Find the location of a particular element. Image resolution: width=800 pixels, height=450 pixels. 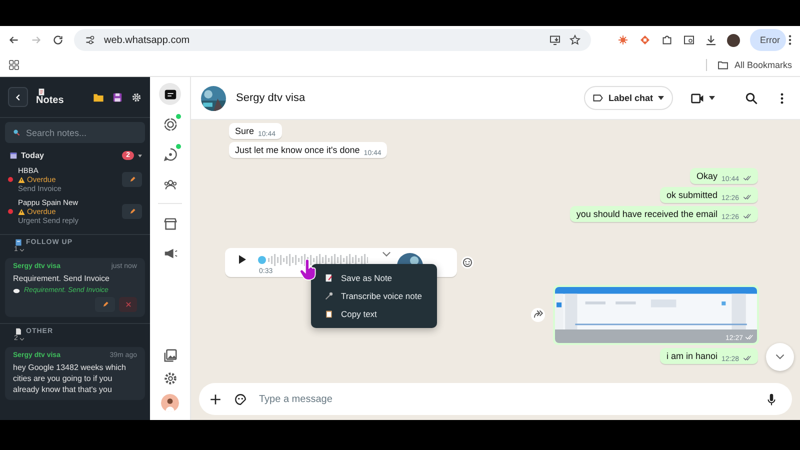

menu-item: Transcribe voice note is located at coordinates (374, 296).